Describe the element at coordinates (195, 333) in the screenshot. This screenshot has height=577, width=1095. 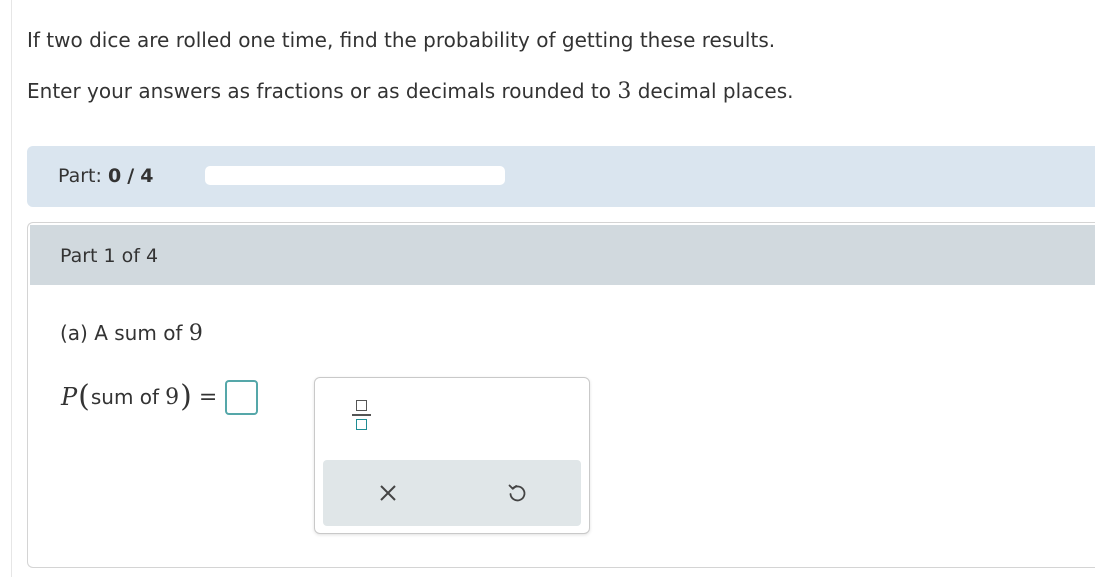
I see `sub-question-number: 9` at that location.